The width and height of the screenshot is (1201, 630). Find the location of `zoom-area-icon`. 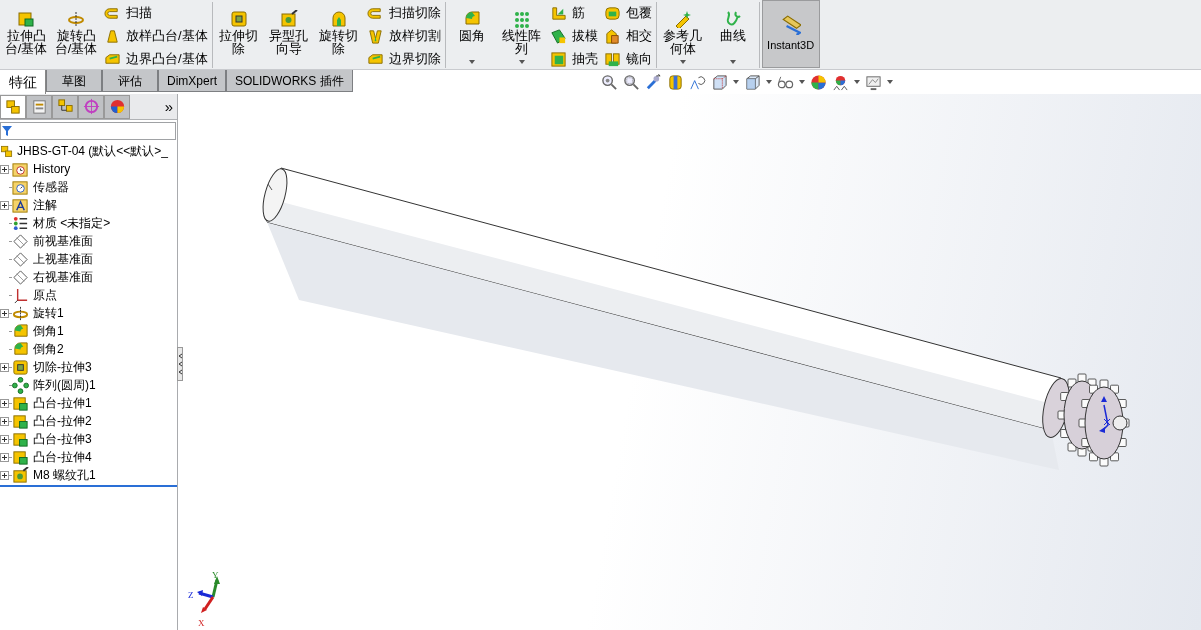

zoom-area-icon is located at coordinates (631, 82).